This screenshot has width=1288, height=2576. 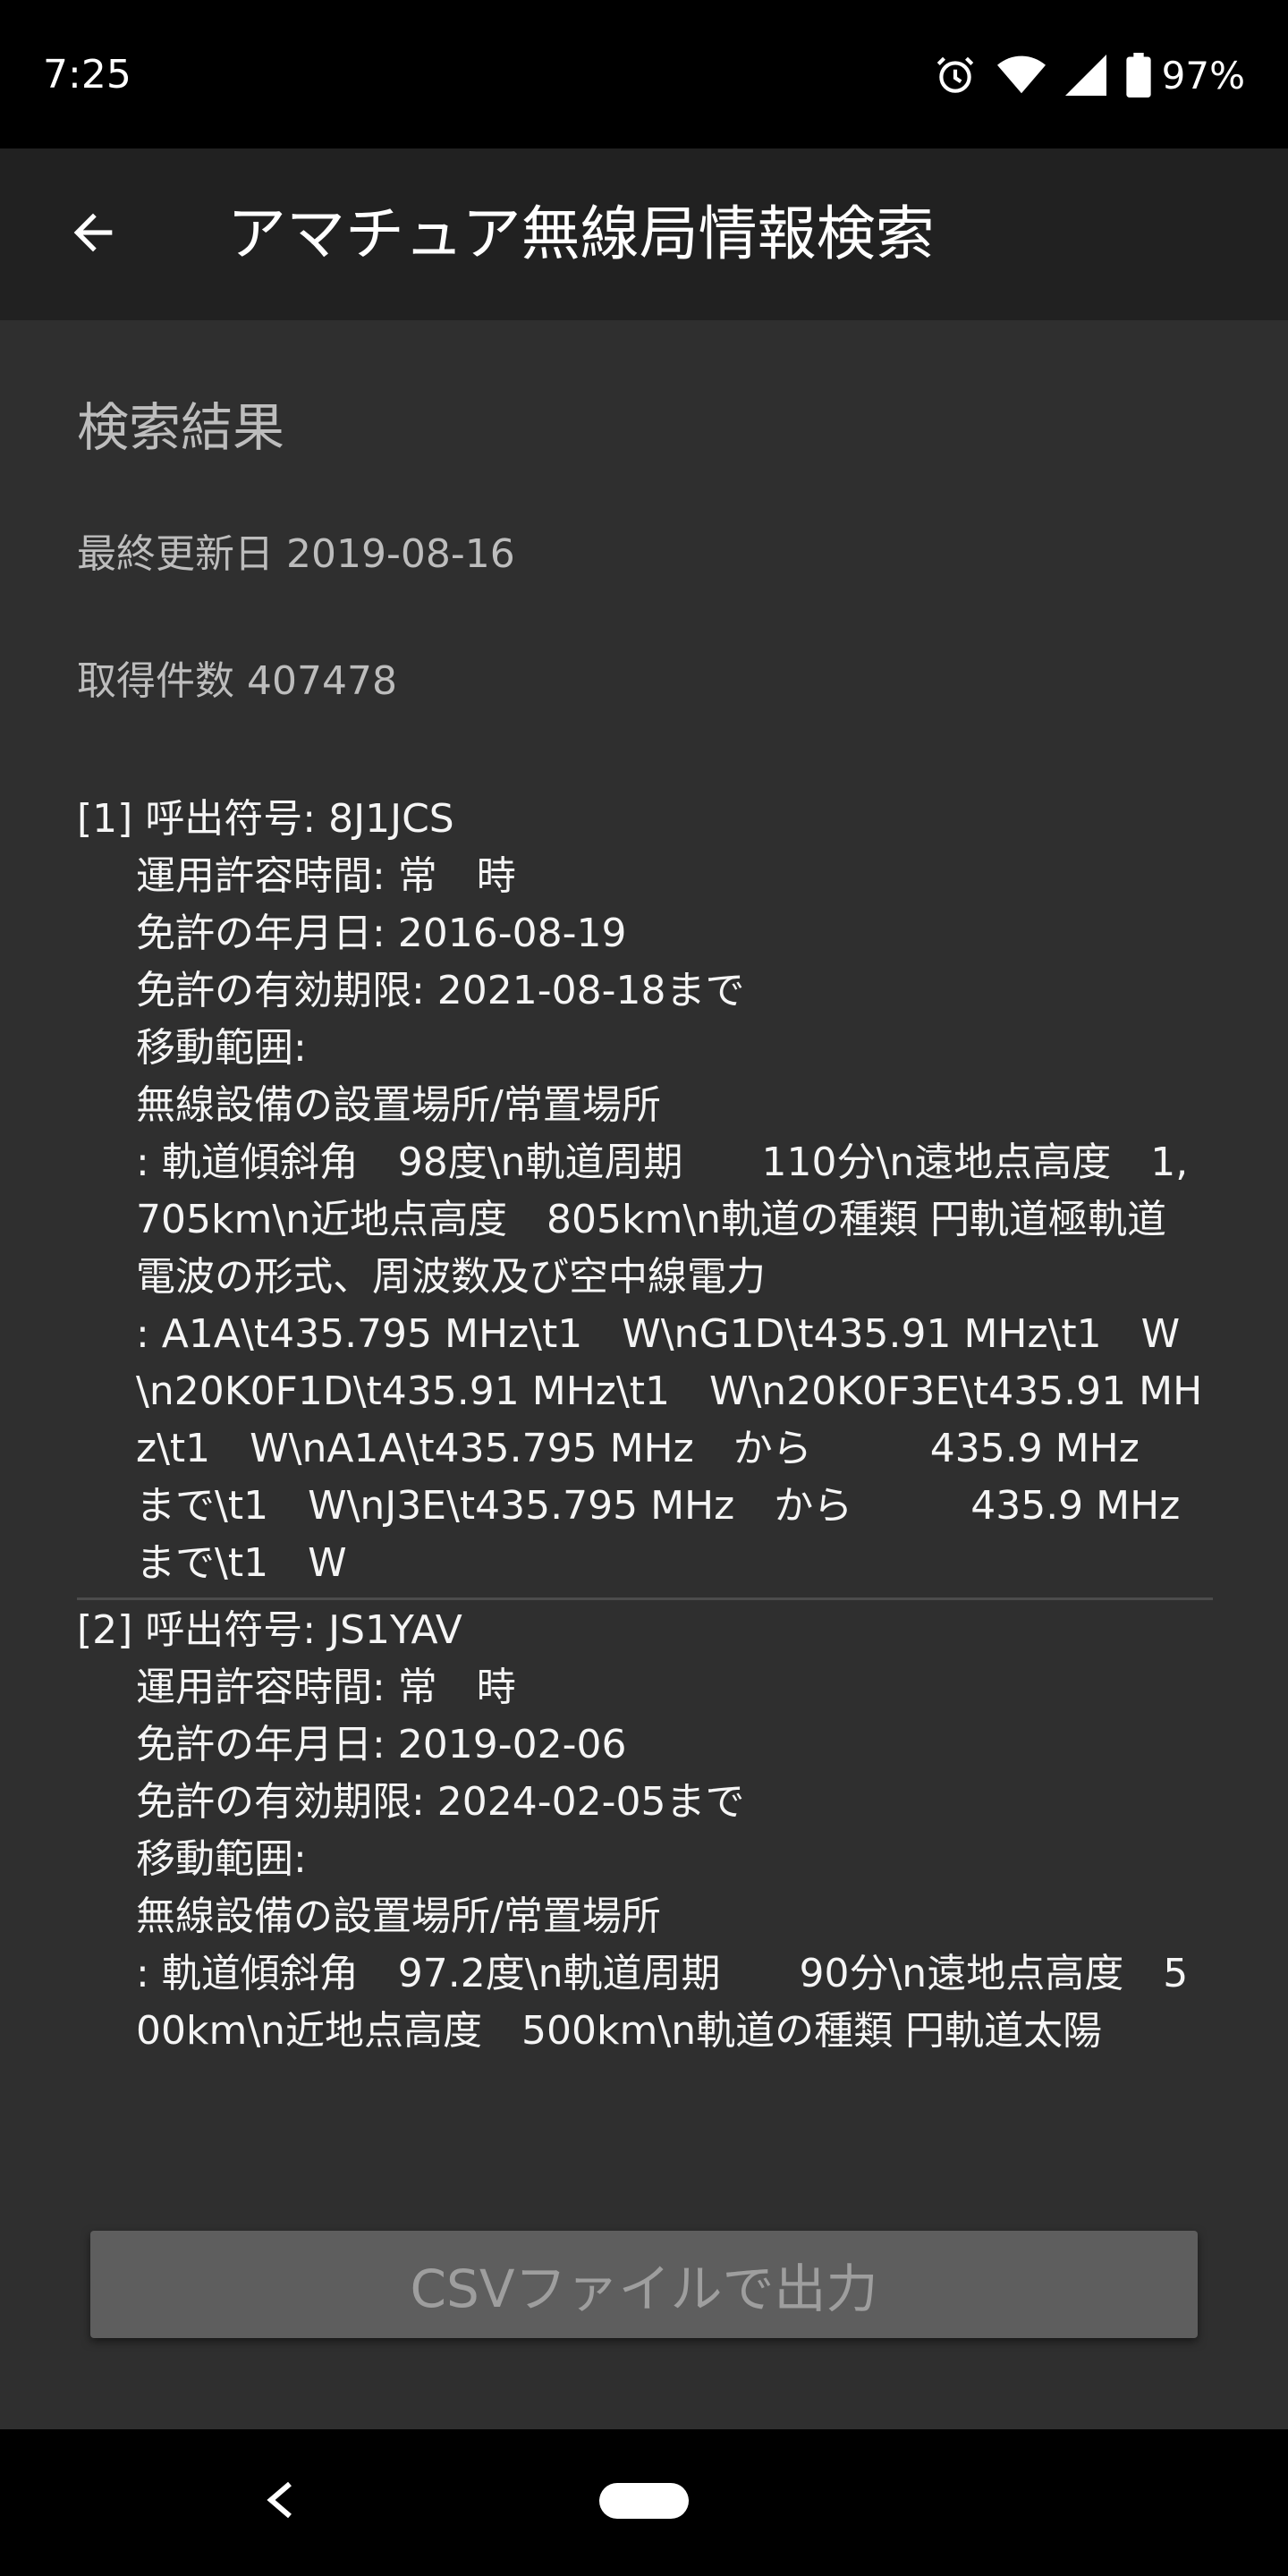 What do you see at coordinates (1085, 75) in the screenshot?
I see `cell-signal-icon` at bounding box center [1085, 75].